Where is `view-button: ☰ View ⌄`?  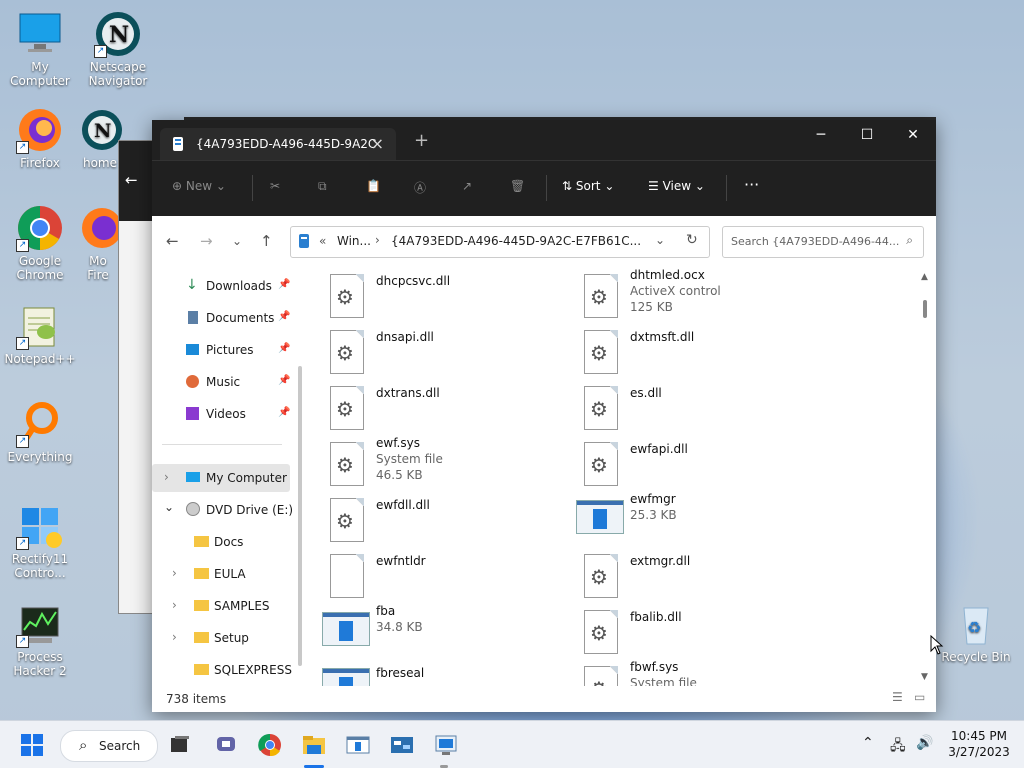
view-button: ☰ View ⌄ is located at coordinates (676, 186).